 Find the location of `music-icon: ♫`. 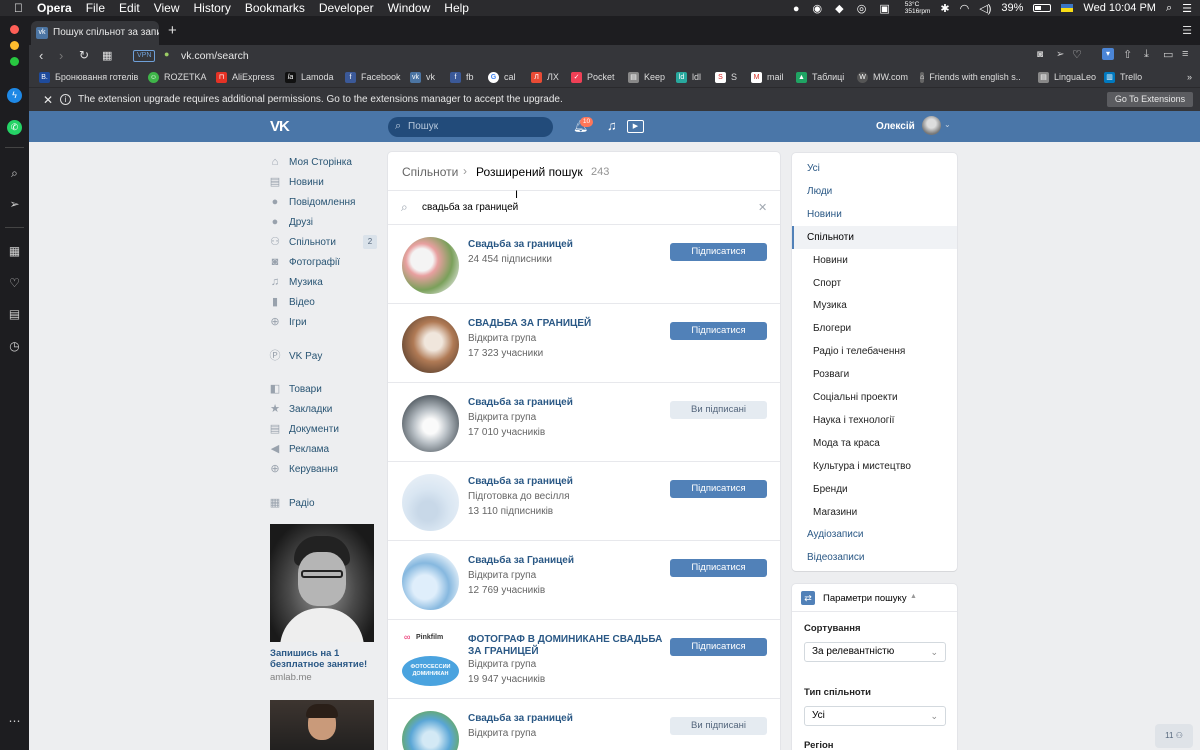

music-icon: ♫ is located at coordinates (612, 125).